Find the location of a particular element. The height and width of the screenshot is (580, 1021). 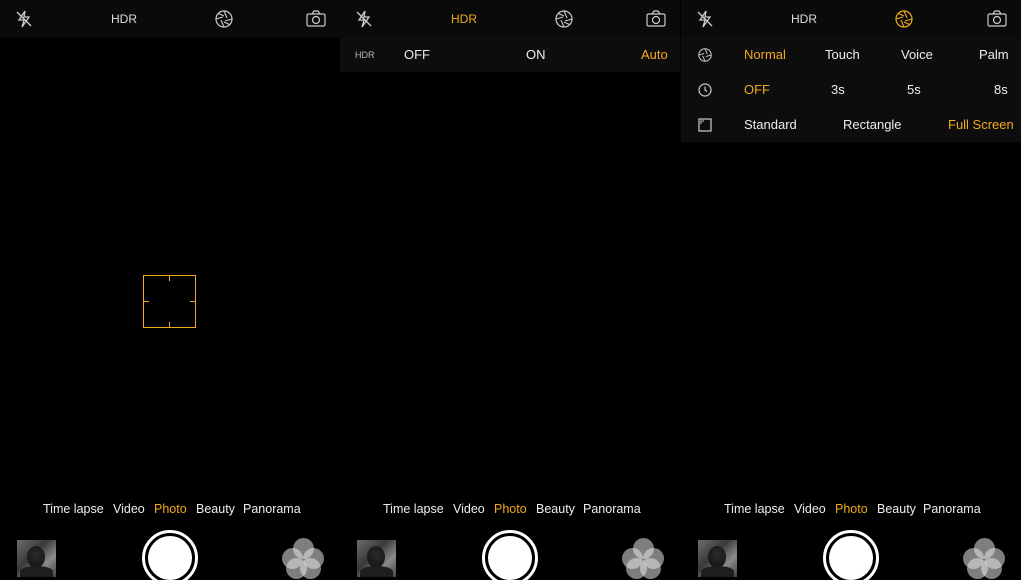

ratio-option-rectangle: Rectangle is located at coordinates (872, 124).